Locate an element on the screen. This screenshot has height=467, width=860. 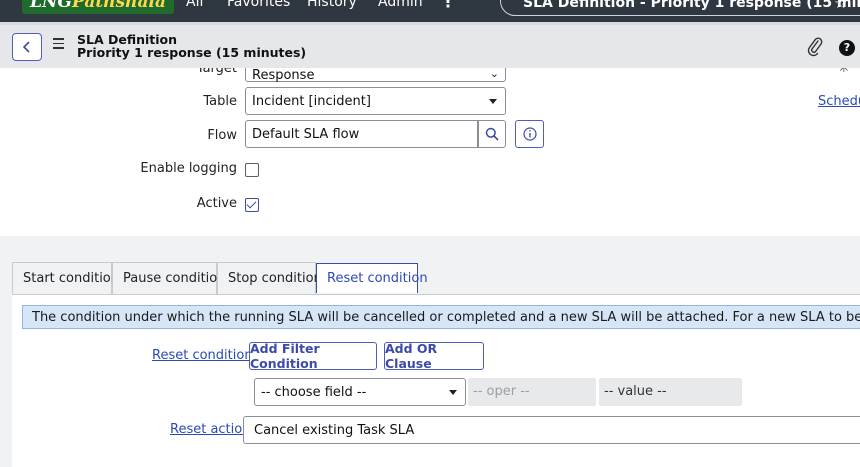
info-icon is located at coordinates (529, 134).